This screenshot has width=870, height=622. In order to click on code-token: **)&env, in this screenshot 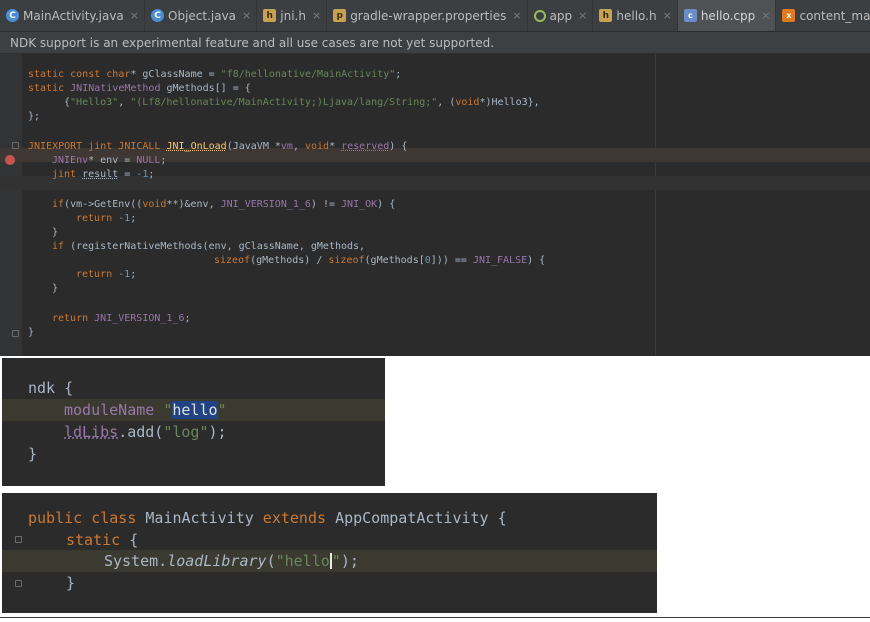, I will do `click(193, 204)`.